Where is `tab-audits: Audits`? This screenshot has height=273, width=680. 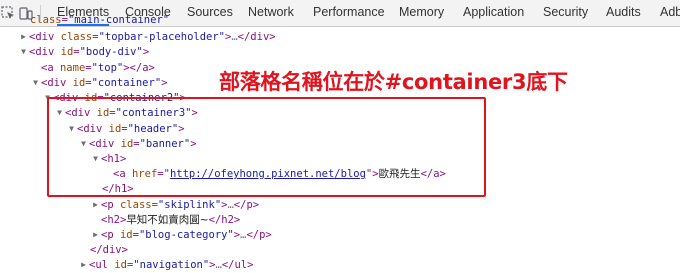 tab-audits: Audits is located at coordinates (623, 13).